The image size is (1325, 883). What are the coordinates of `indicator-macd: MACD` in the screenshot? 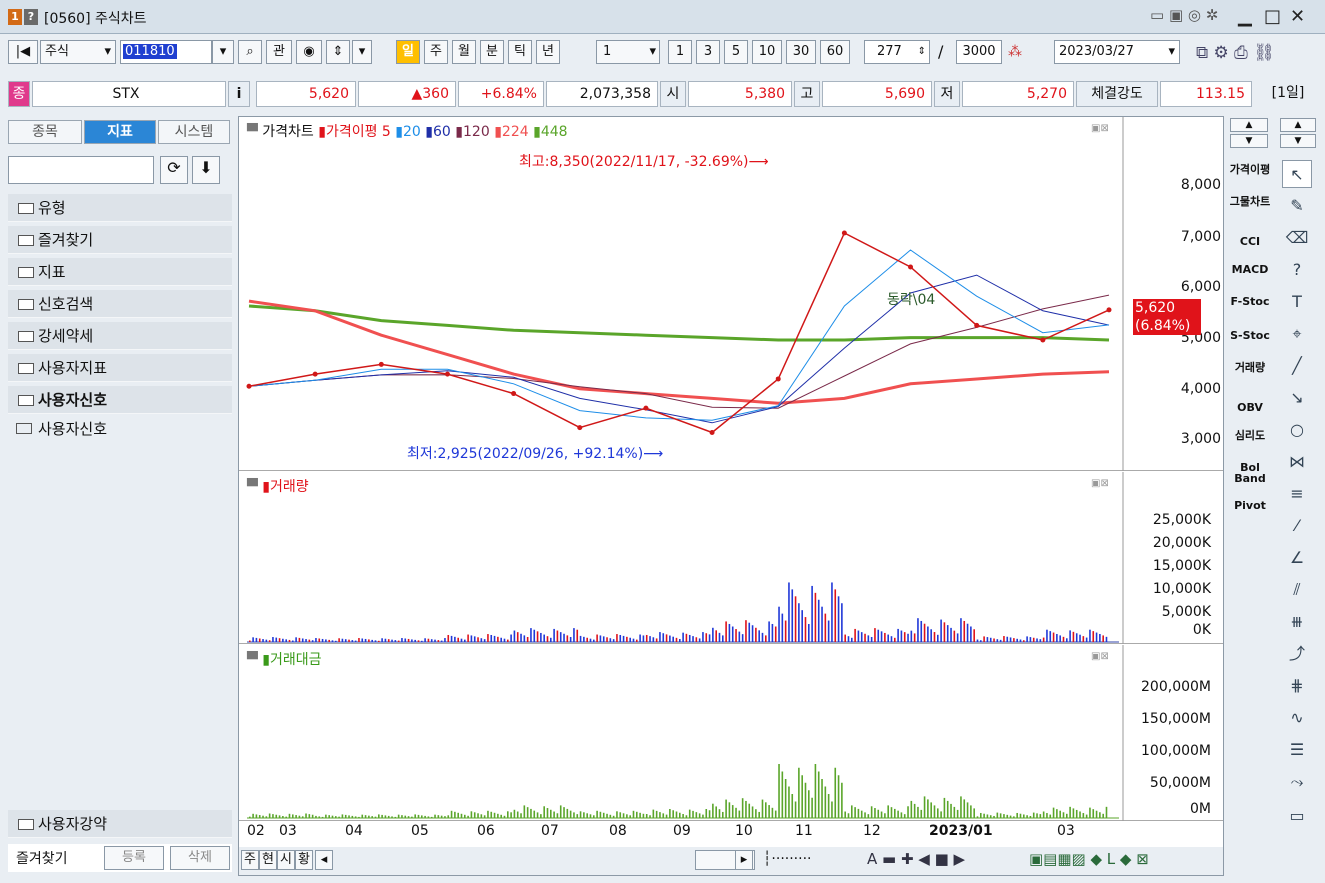 It's located at (1250, 269).